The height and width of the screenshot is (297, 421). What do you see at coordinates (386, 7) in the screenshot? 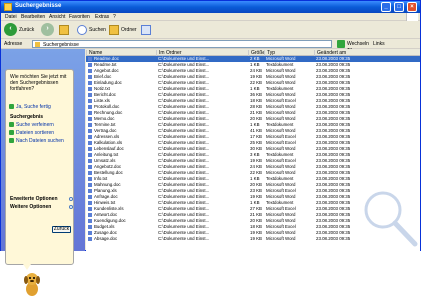
I see `minimize-button: _` at bounding box center [386, 7].